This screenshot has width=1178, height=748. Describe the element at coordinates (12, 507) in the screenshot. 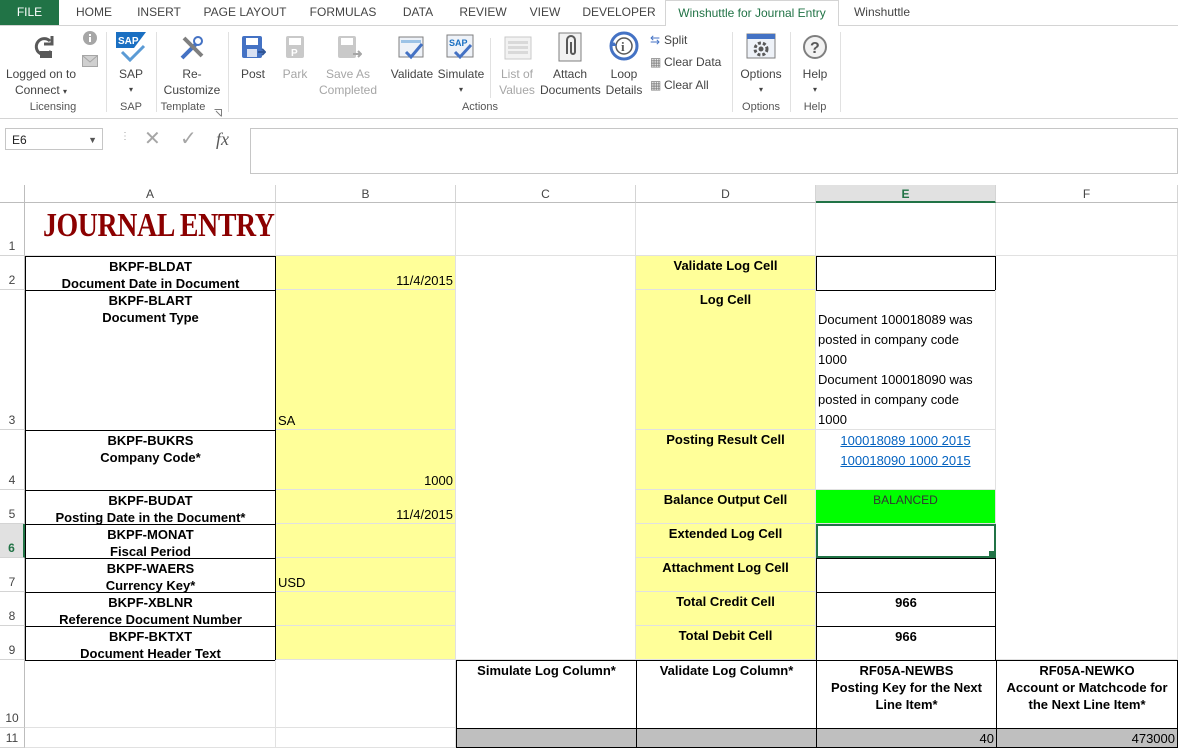

I see `row-header-5: 5` at that location.